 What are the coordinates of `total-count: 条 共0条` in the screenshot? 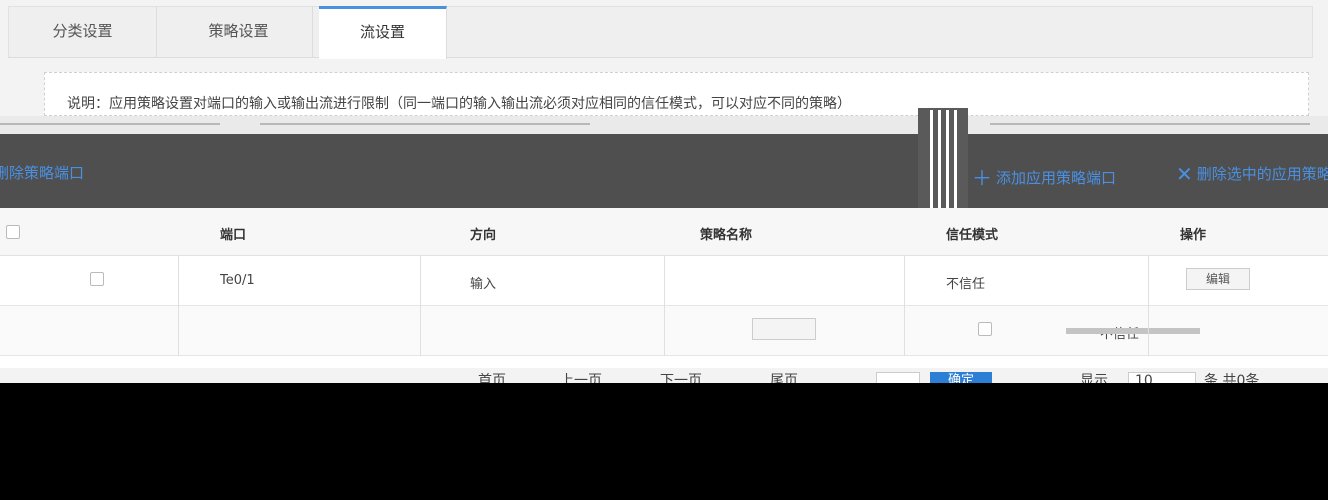 It's located at (1232, 378).